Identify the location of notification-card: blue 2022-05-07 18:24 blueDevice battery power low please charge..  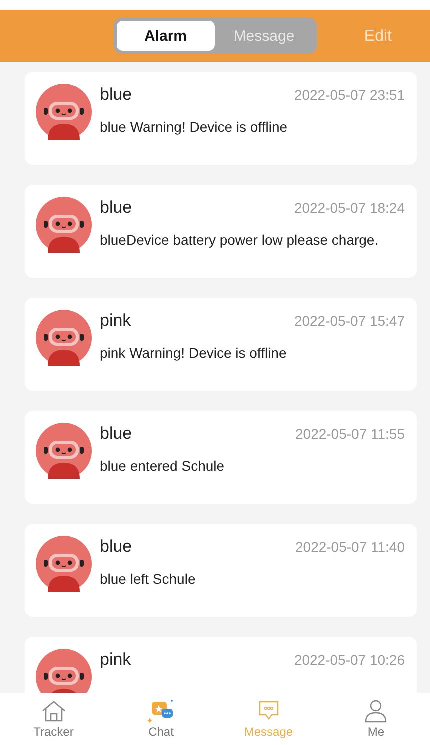
(221, 231).